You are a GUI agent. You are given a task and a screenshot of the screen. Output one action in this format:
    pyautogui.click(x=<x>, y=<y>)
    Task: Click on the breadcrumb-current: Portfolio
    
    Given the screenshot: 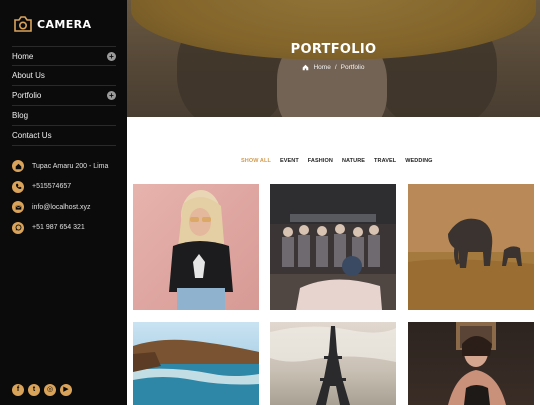 What is the action you would take?
    pyautogui.click(x=352, y=67)
    